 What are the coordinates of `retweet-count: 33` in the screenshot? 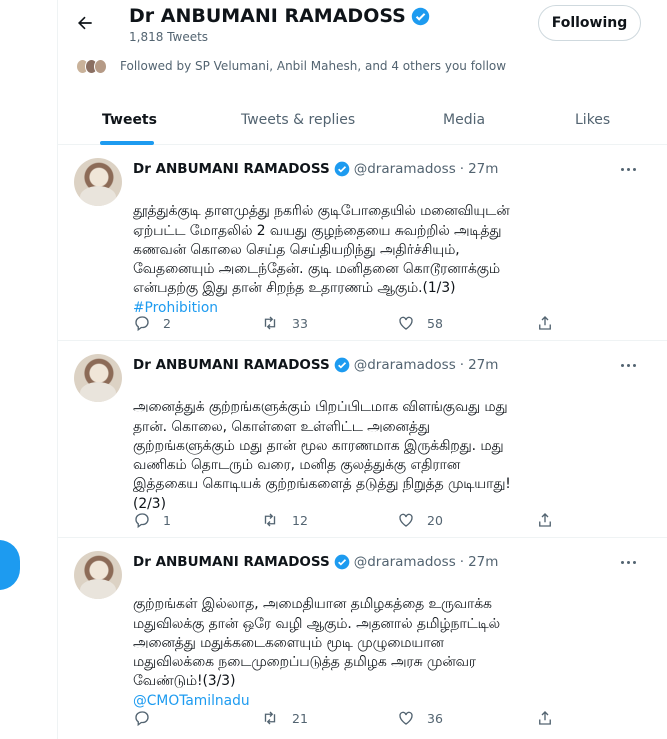 It's located at (300, 323).